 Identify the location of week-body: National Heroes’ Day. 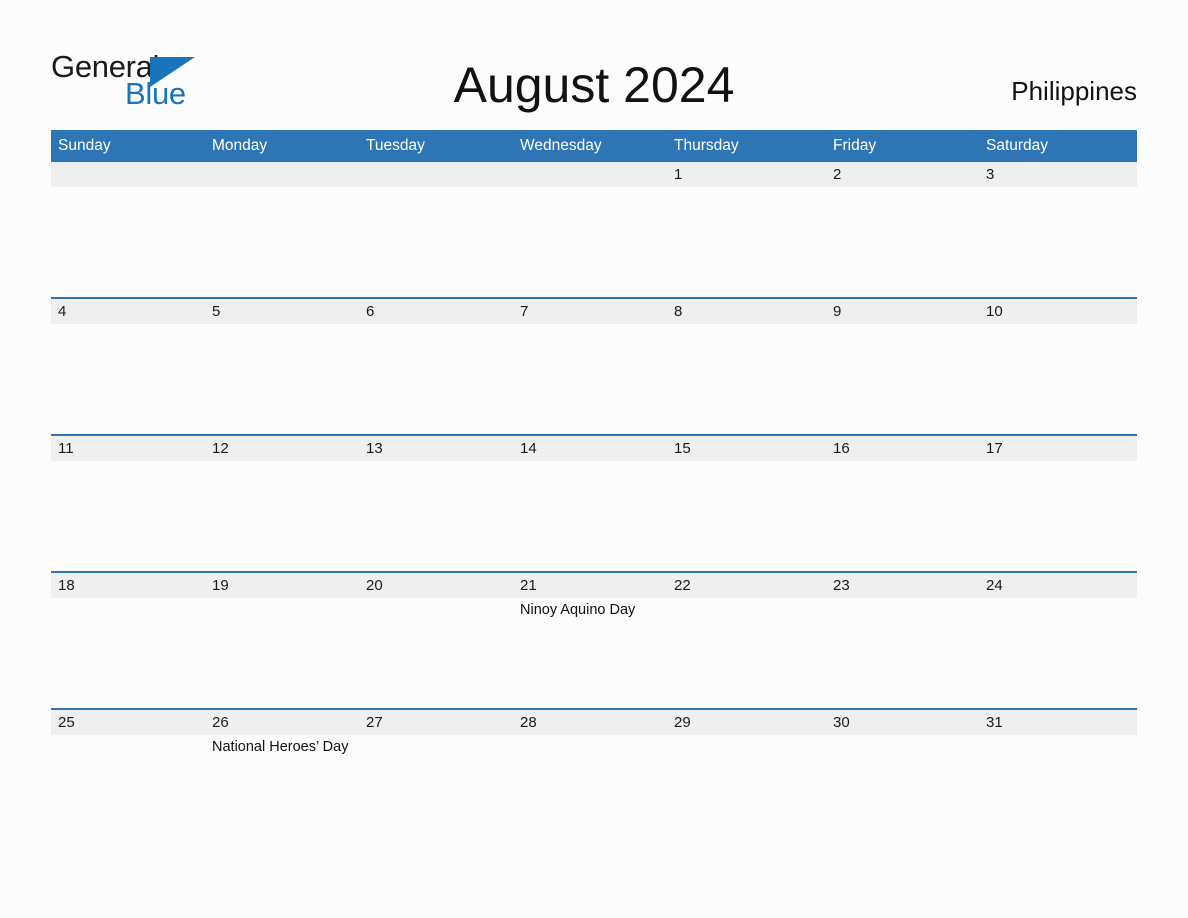
(594, 790).